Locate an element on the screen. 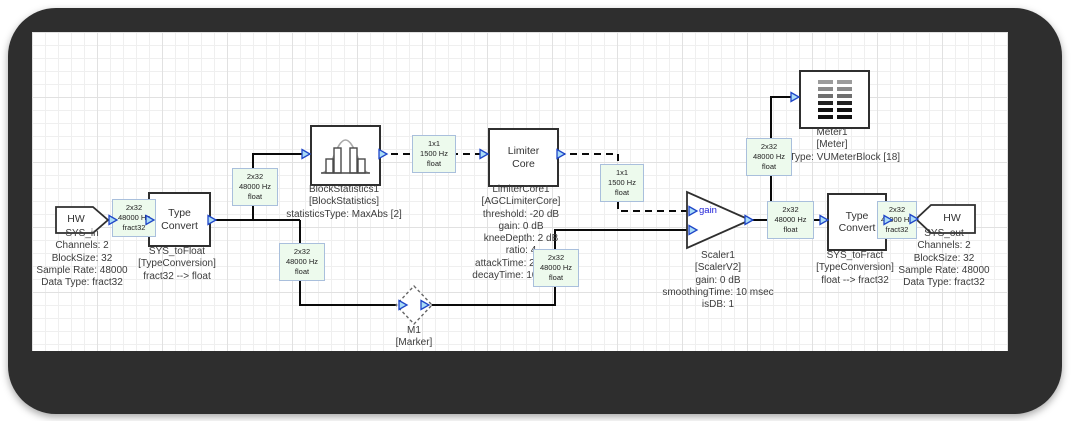 The height and width of the screenshot is (421, 1072). pin-sys-out-in is located at coordinates (914, 219).